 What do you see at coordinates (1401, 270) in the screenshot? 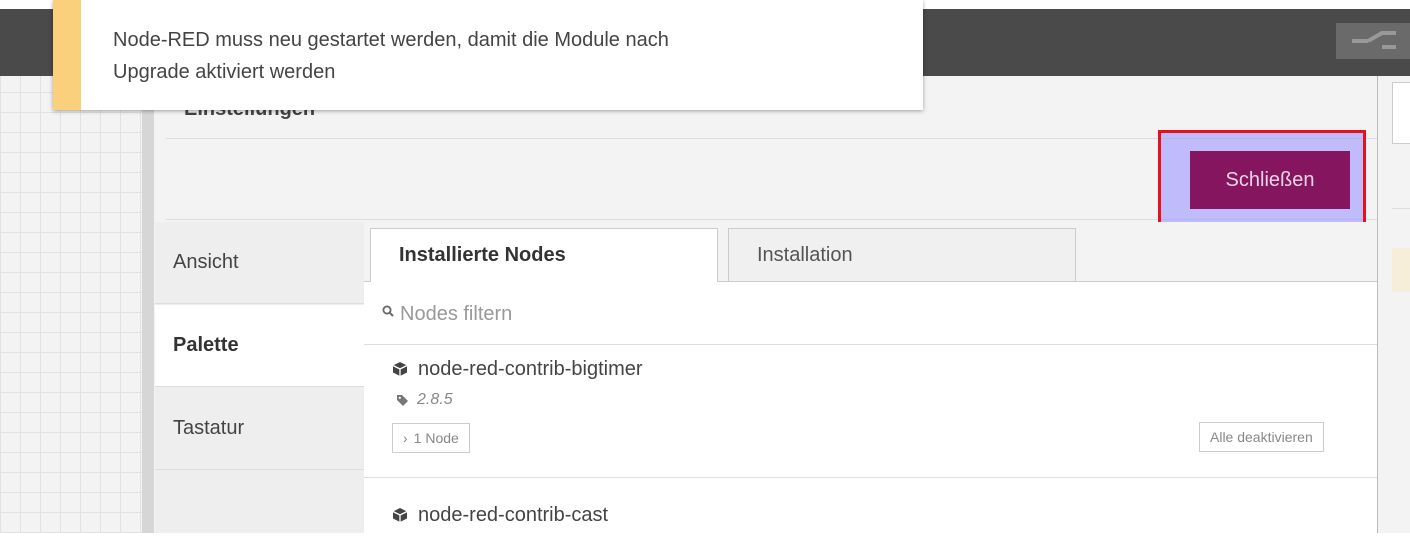
I see `sidebar-selected-row` at bounding box center [1401, 270].